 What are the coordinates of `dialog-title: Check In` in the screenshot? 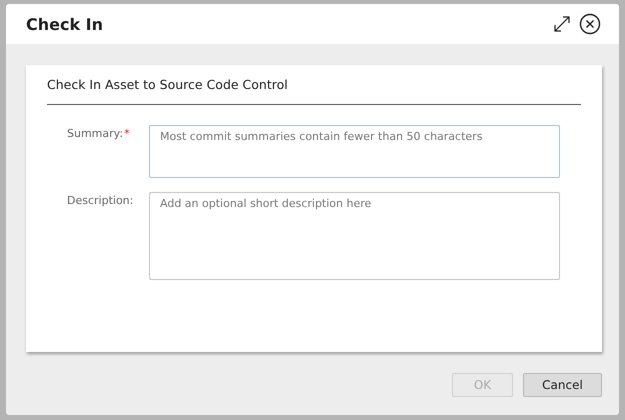 It's located at (65, 24).